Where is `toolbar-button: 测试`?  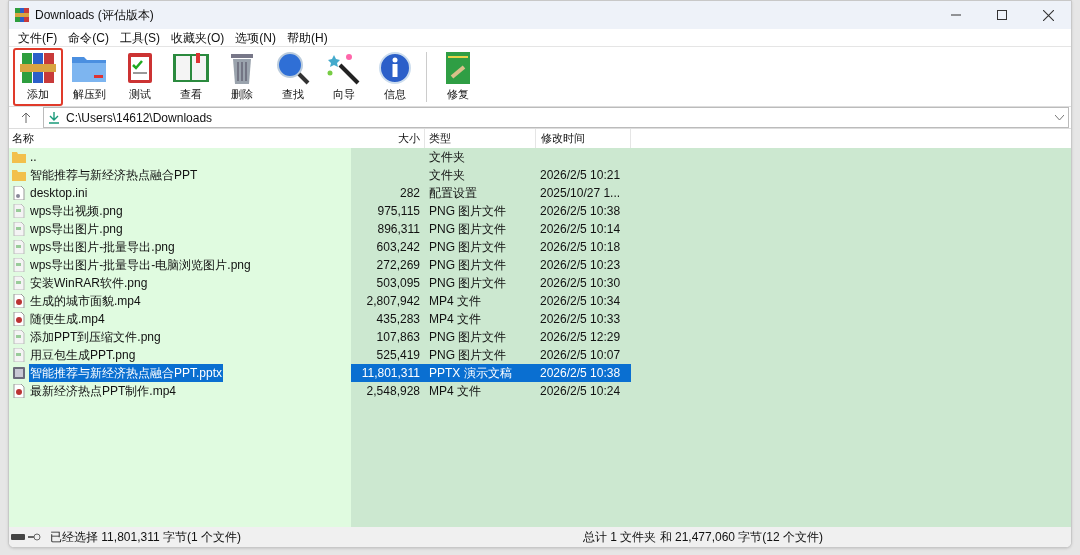 toolbar-button: 测试 is located at coordinates (140, 76).